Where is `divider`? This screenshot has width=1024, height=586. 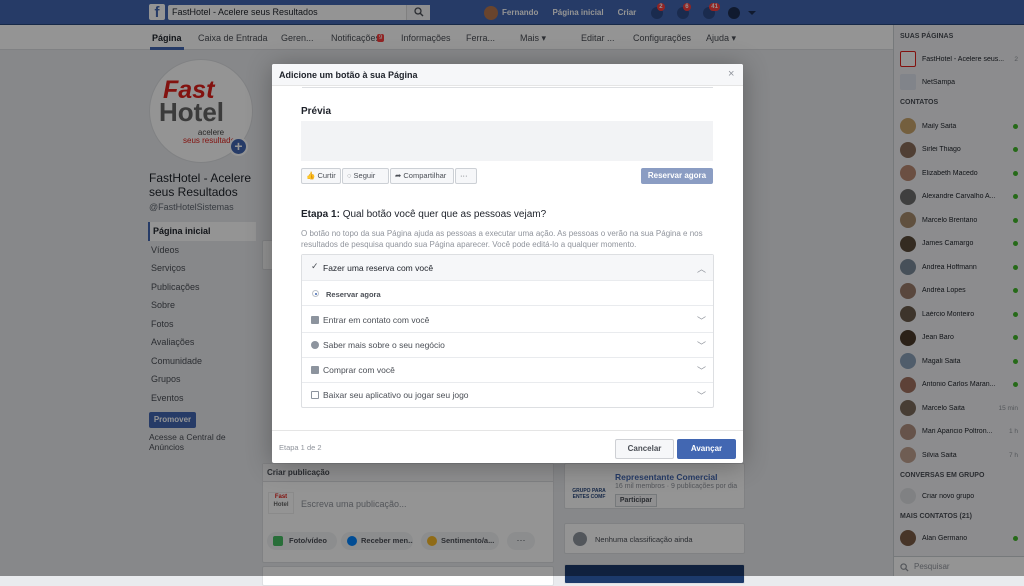
divider is located at coordinates (507, 87).